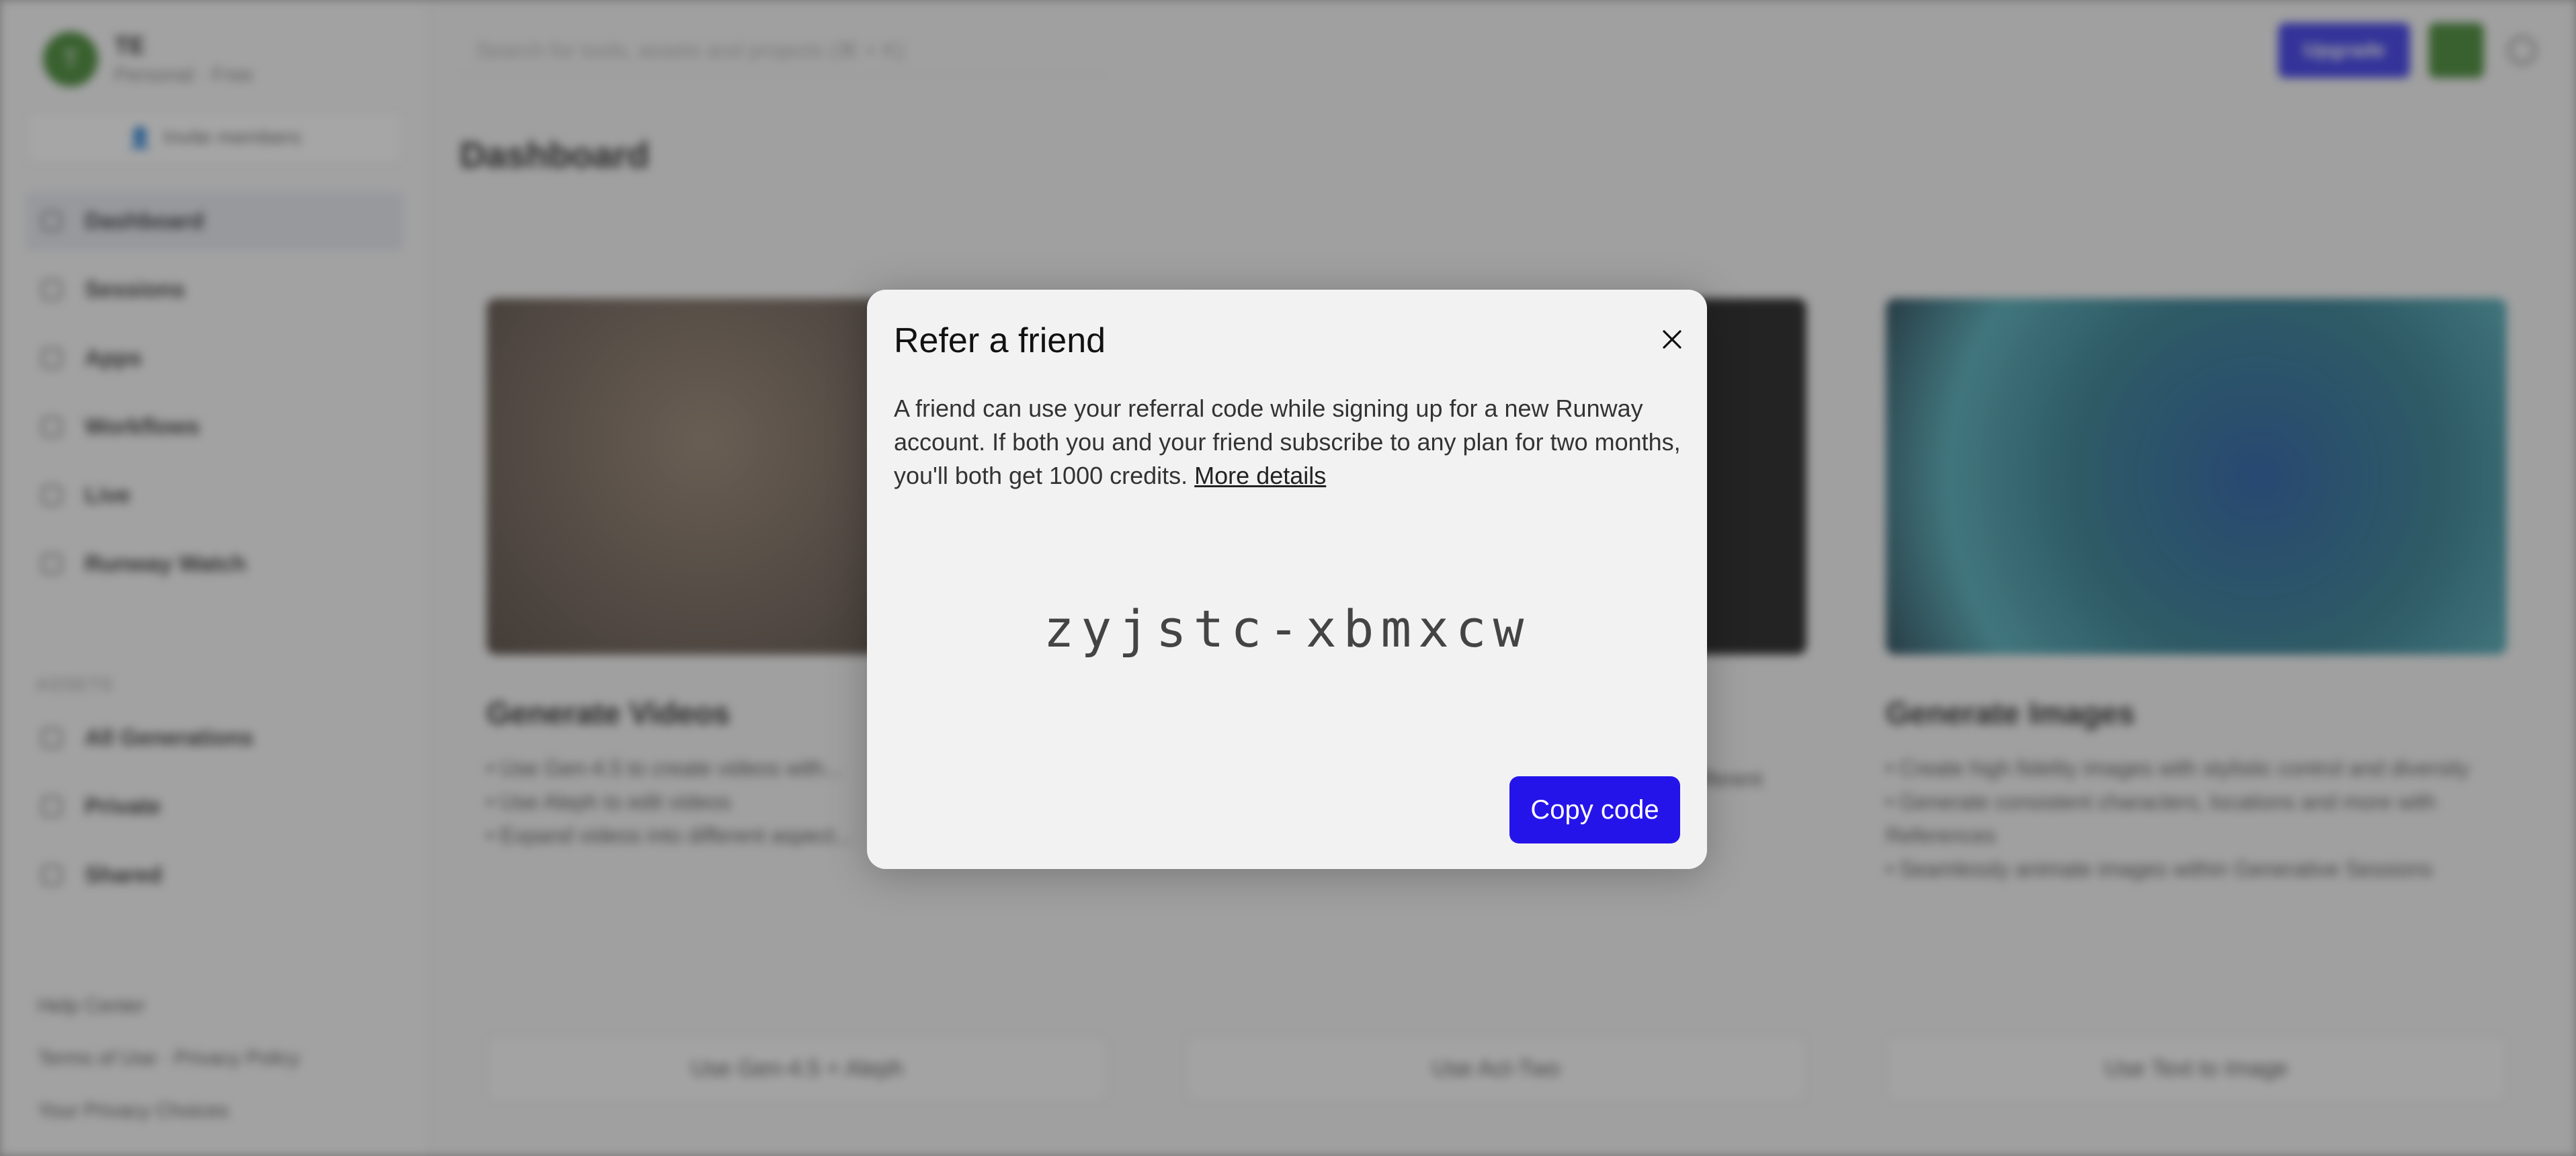 The width and height of the screenshot is (2576, 1156). Describe the element at coordinates (1000, 340) in the screenshot. I see `modal-title: Refer a friend` at that location.